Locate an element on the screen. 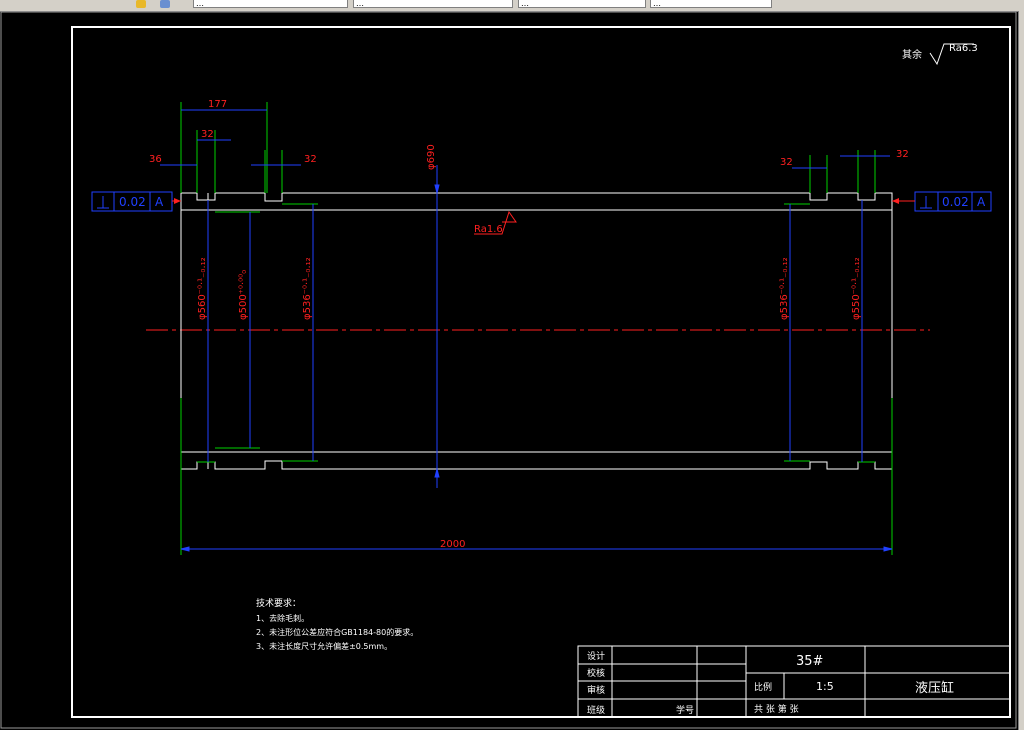 The width and height of the screenshot is (1024, 730). tech-req-item-3: 3、未注长度尺寸允许偏差±0.5mm。 is located at coordinates (324, 646).